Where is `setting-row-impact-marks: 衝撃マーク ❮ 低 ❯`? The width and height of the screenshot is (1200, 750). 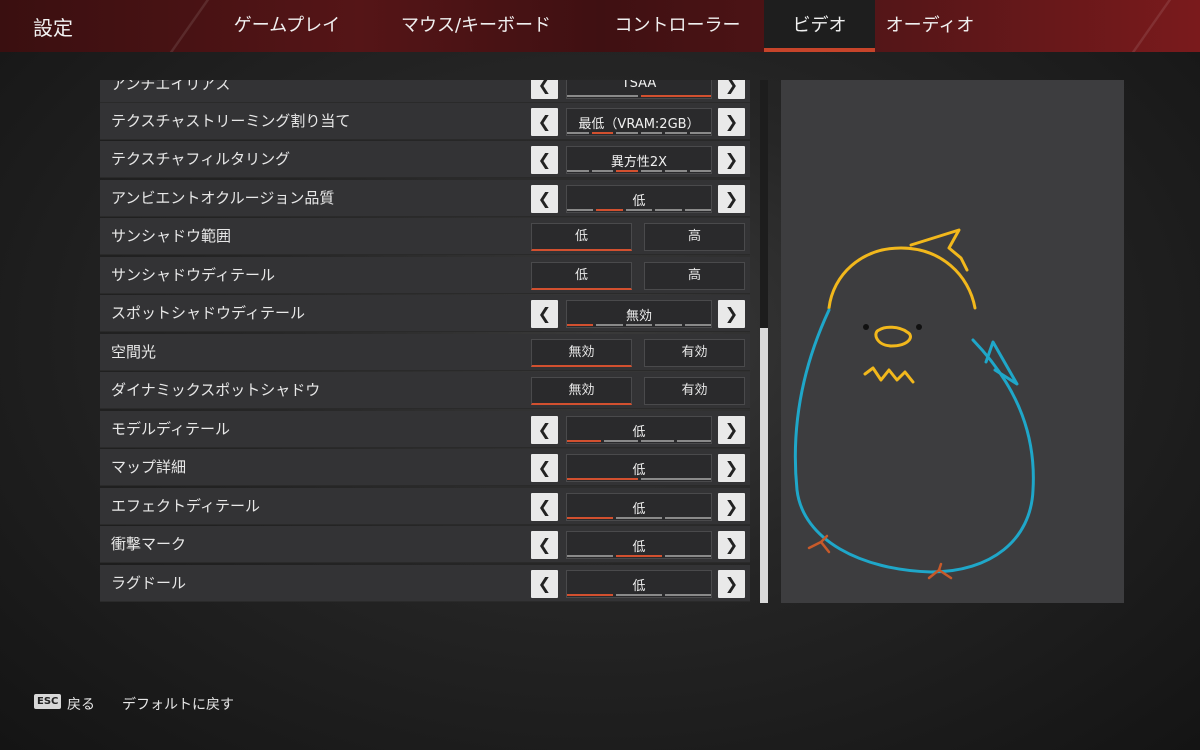
setting-row-impact-marks: 衝撃マーク ❮ 低 ❯ is located at coordinates (425, 544).